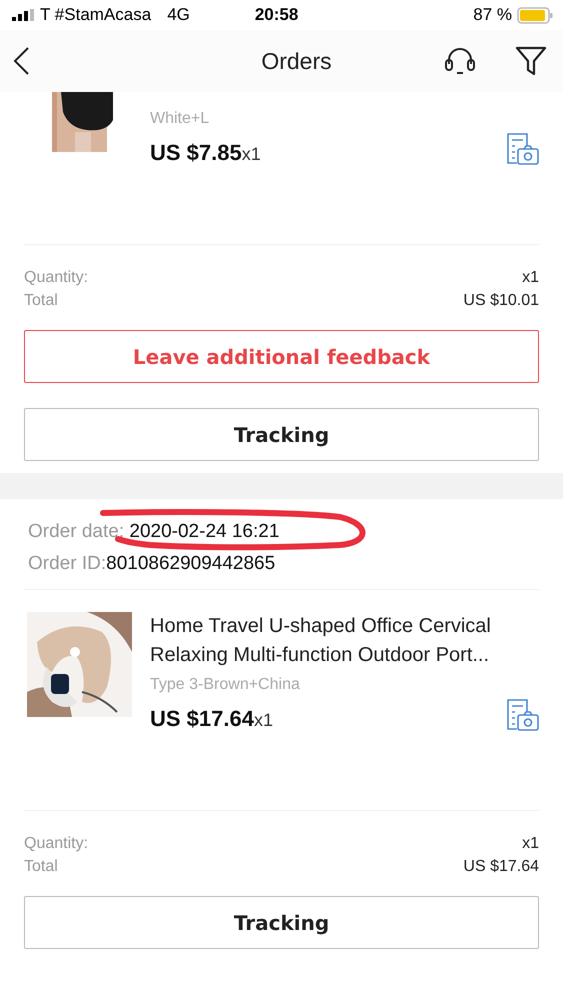  I want to click on order-date-text: 2020-02-24 16:21, so click(204, 531).